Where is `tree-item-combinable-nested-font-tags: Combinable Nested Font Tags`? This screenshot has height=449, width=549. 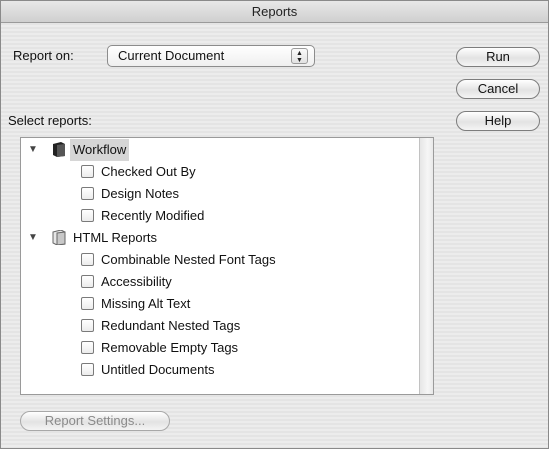
tree-item-combinable-nested-font-tags: Combinable Nested Font Tags is located at coordinates (246, 260).